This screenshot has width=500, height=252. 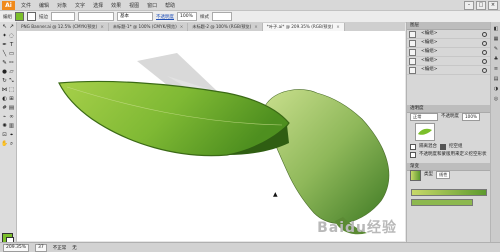 What do you see at coordinates (303, 27) in the screenshot?
I see `tab-document-4: *叶子.ai* @ 209.35% (RGB/预览) ×` at bounding box center [303, 27].